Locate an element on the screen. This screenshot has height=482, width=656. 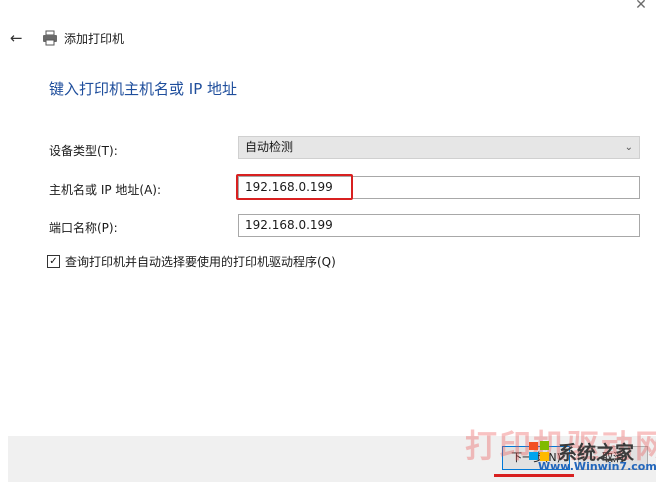
page-heading: 键入打印机主机名或 IP 地址 is located at coordinates (143, 89).